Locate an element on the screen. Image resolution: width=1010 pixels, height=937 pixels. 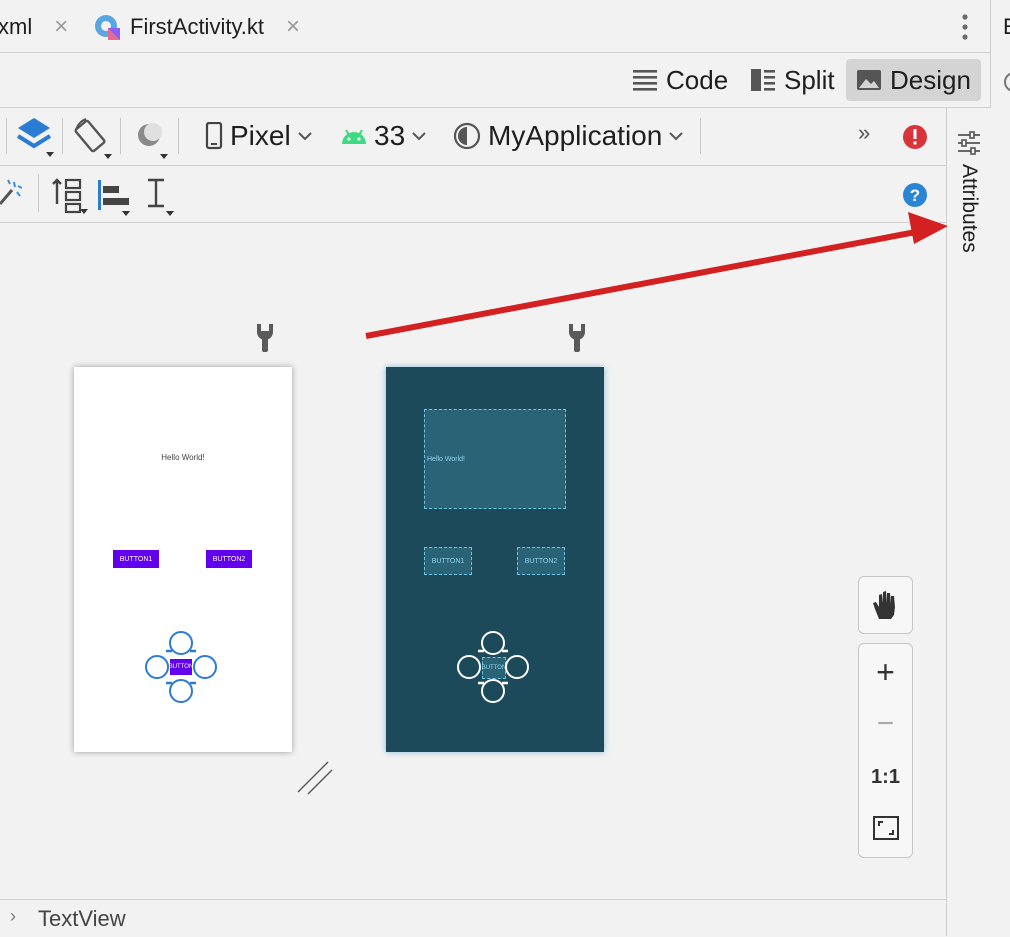
zoom-in-button: + is located at coordinates (885, 672).